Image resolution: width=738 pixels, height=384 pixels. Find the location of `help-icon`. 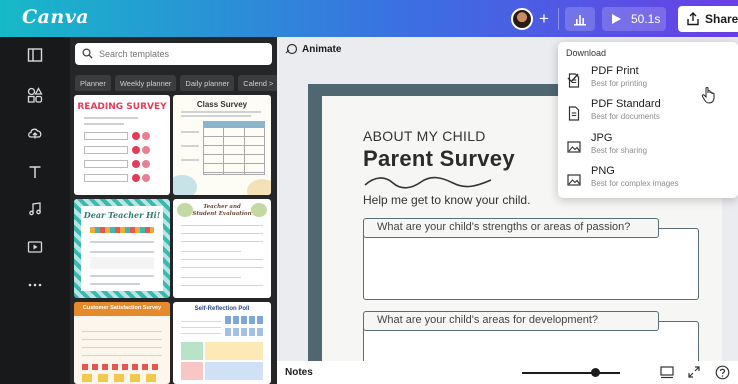

help-icon is located at coordinates (722, 372).